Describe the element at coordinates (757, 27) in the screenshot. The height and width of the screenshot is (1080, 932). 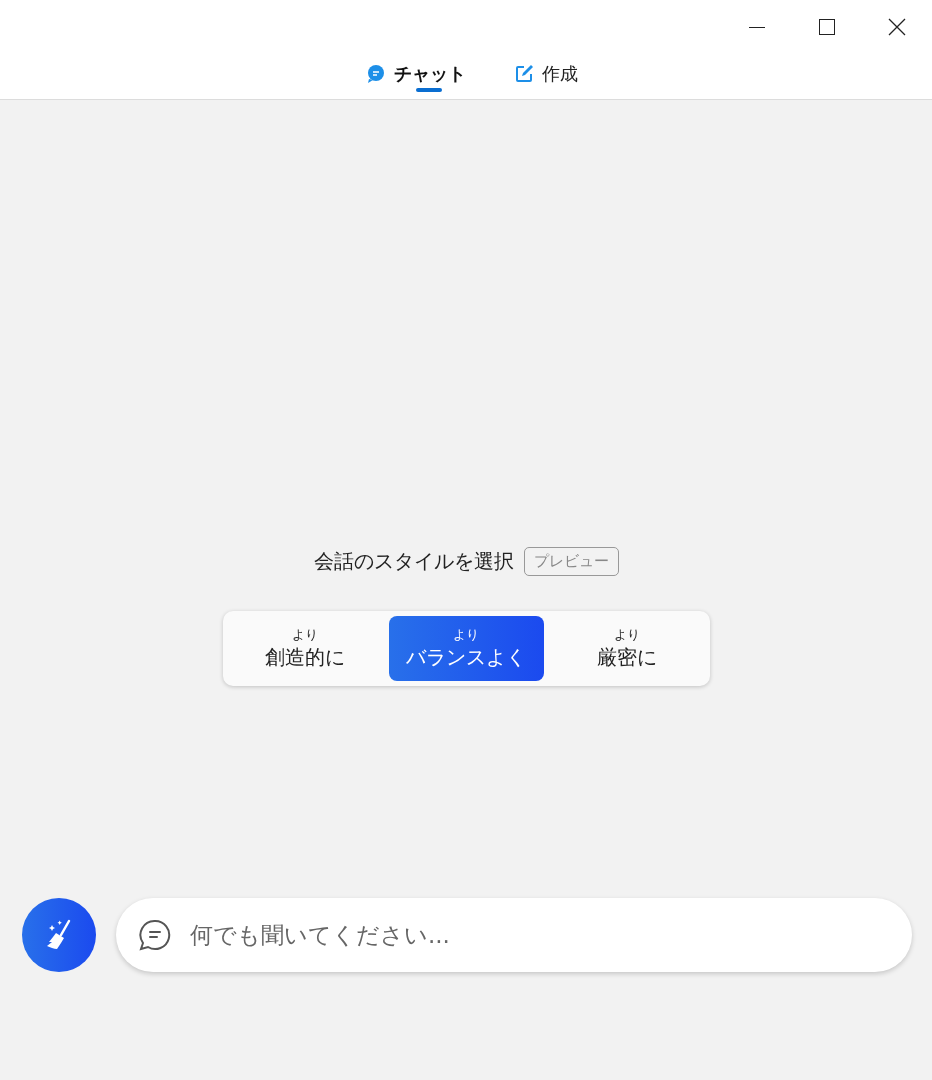
I see `minimize-icon` at that location.